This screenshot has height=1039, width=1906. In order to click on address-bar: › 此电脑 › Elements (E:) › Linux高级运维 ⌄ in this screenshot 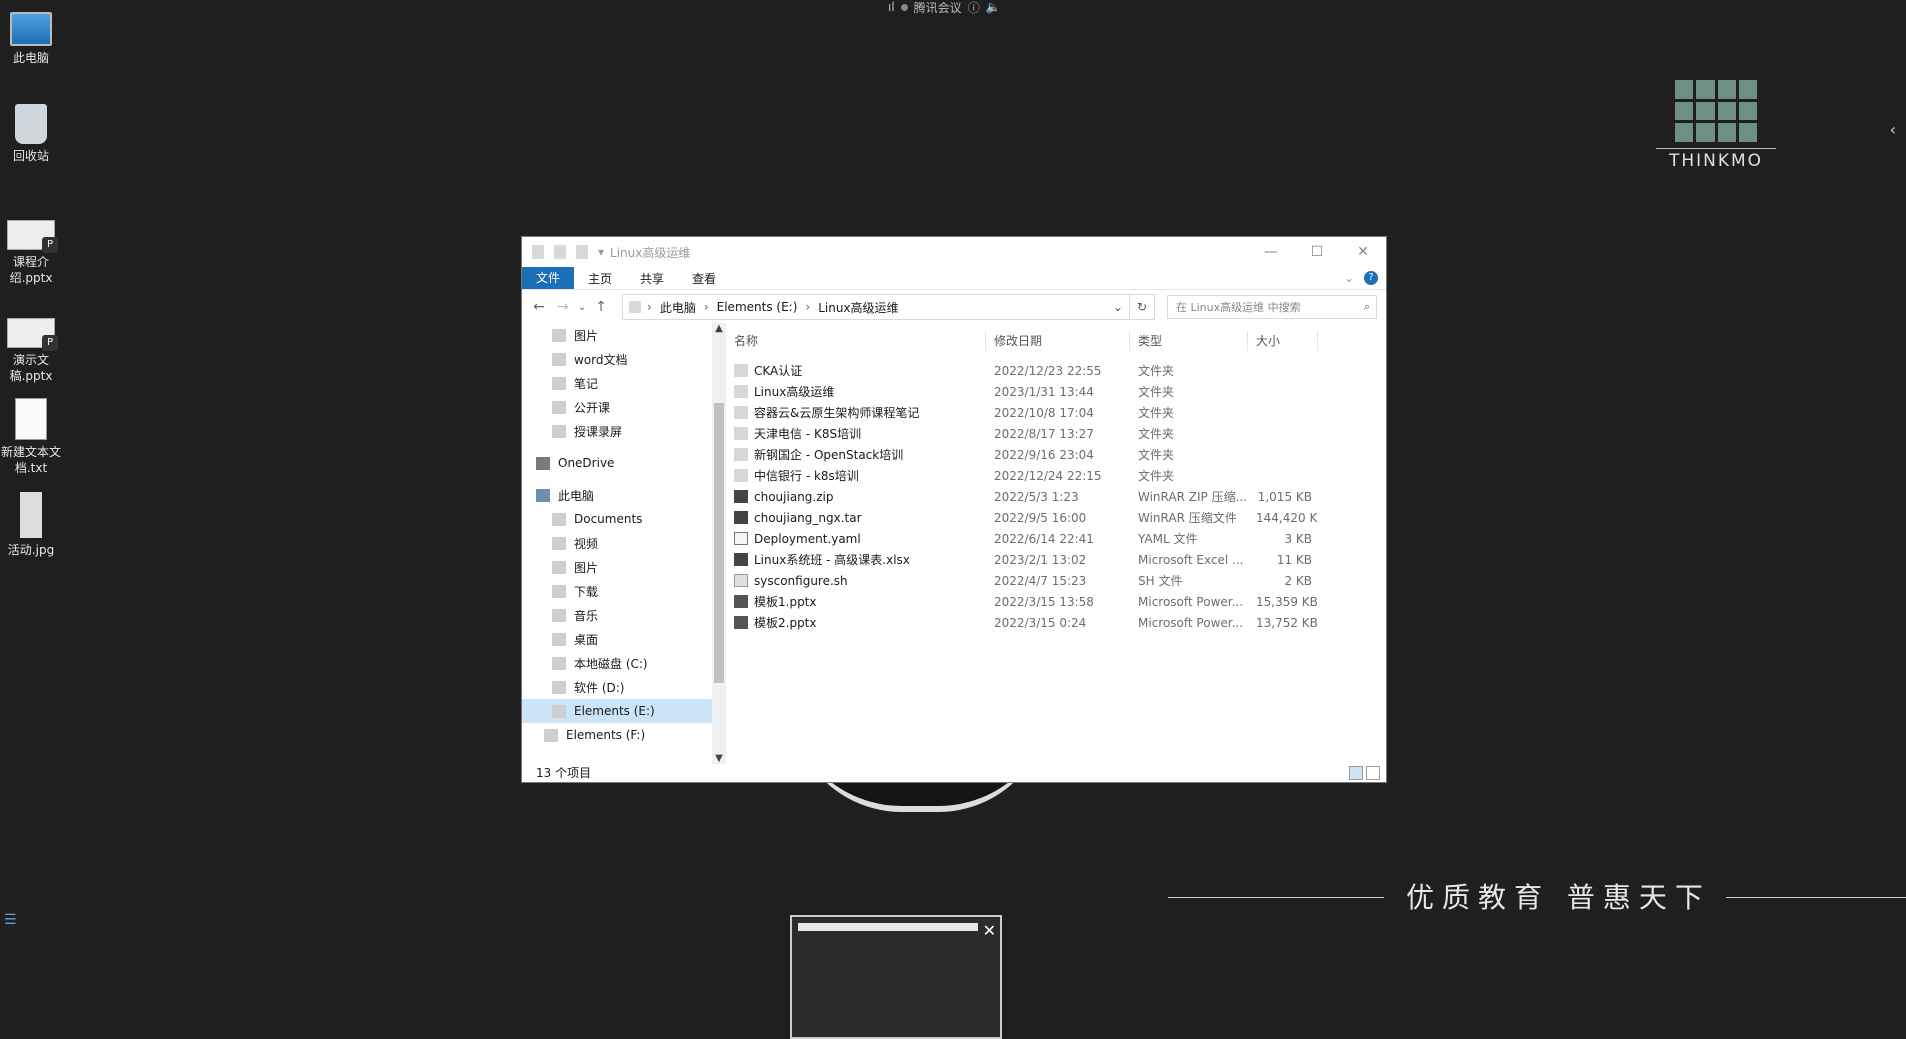, I will do `click(876, 307)`.